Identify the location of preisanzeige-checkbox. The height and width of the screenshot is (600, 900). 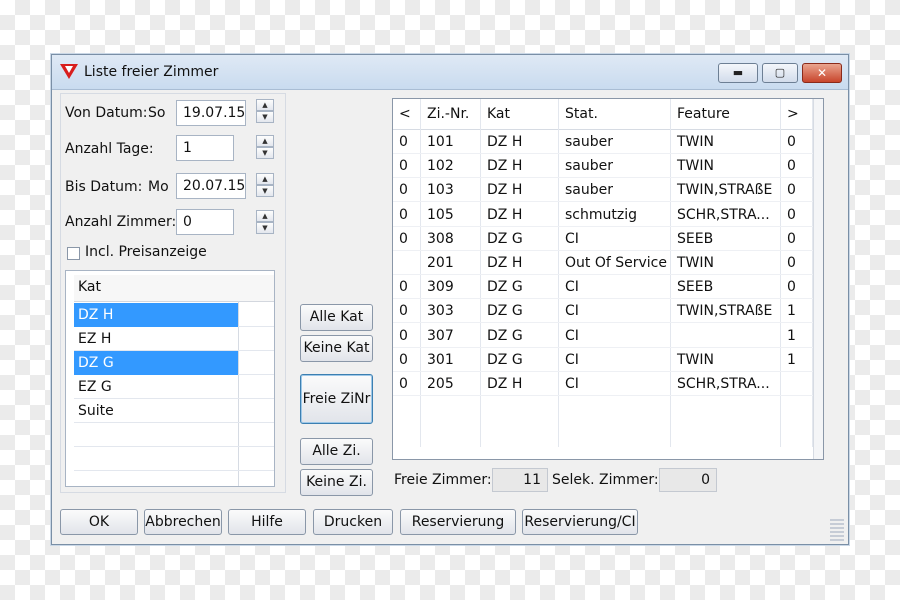
(73, 253).